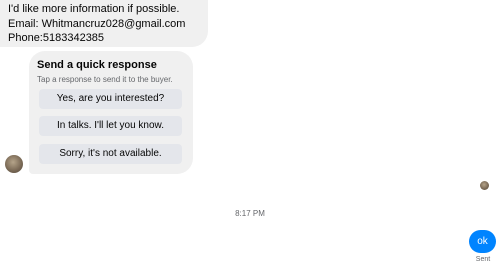 The image size is (500, 270). Describe the element at coordinates (482, 241) in the screenshot. I see `outgoing-message-bubble: ok` at that location.